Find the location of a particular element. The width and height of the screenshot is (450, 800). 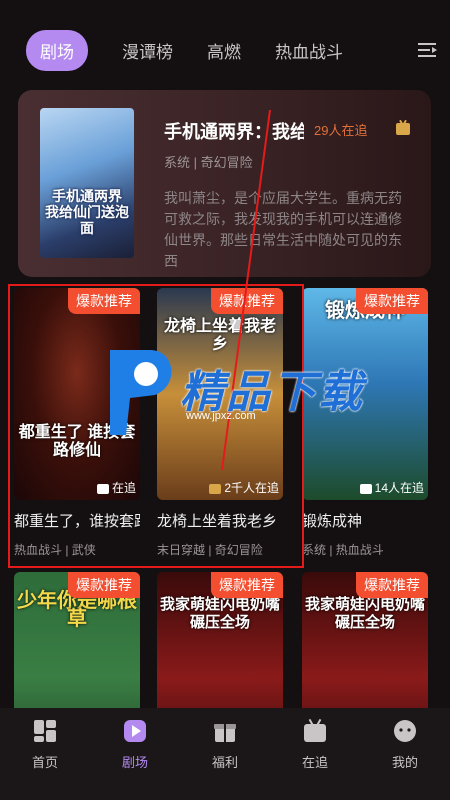

drama-card: 锻炼成神 爆款推荐 14人在追 锻炼成神 系统 | 热血战斗 is located at coordinates (365, 423).